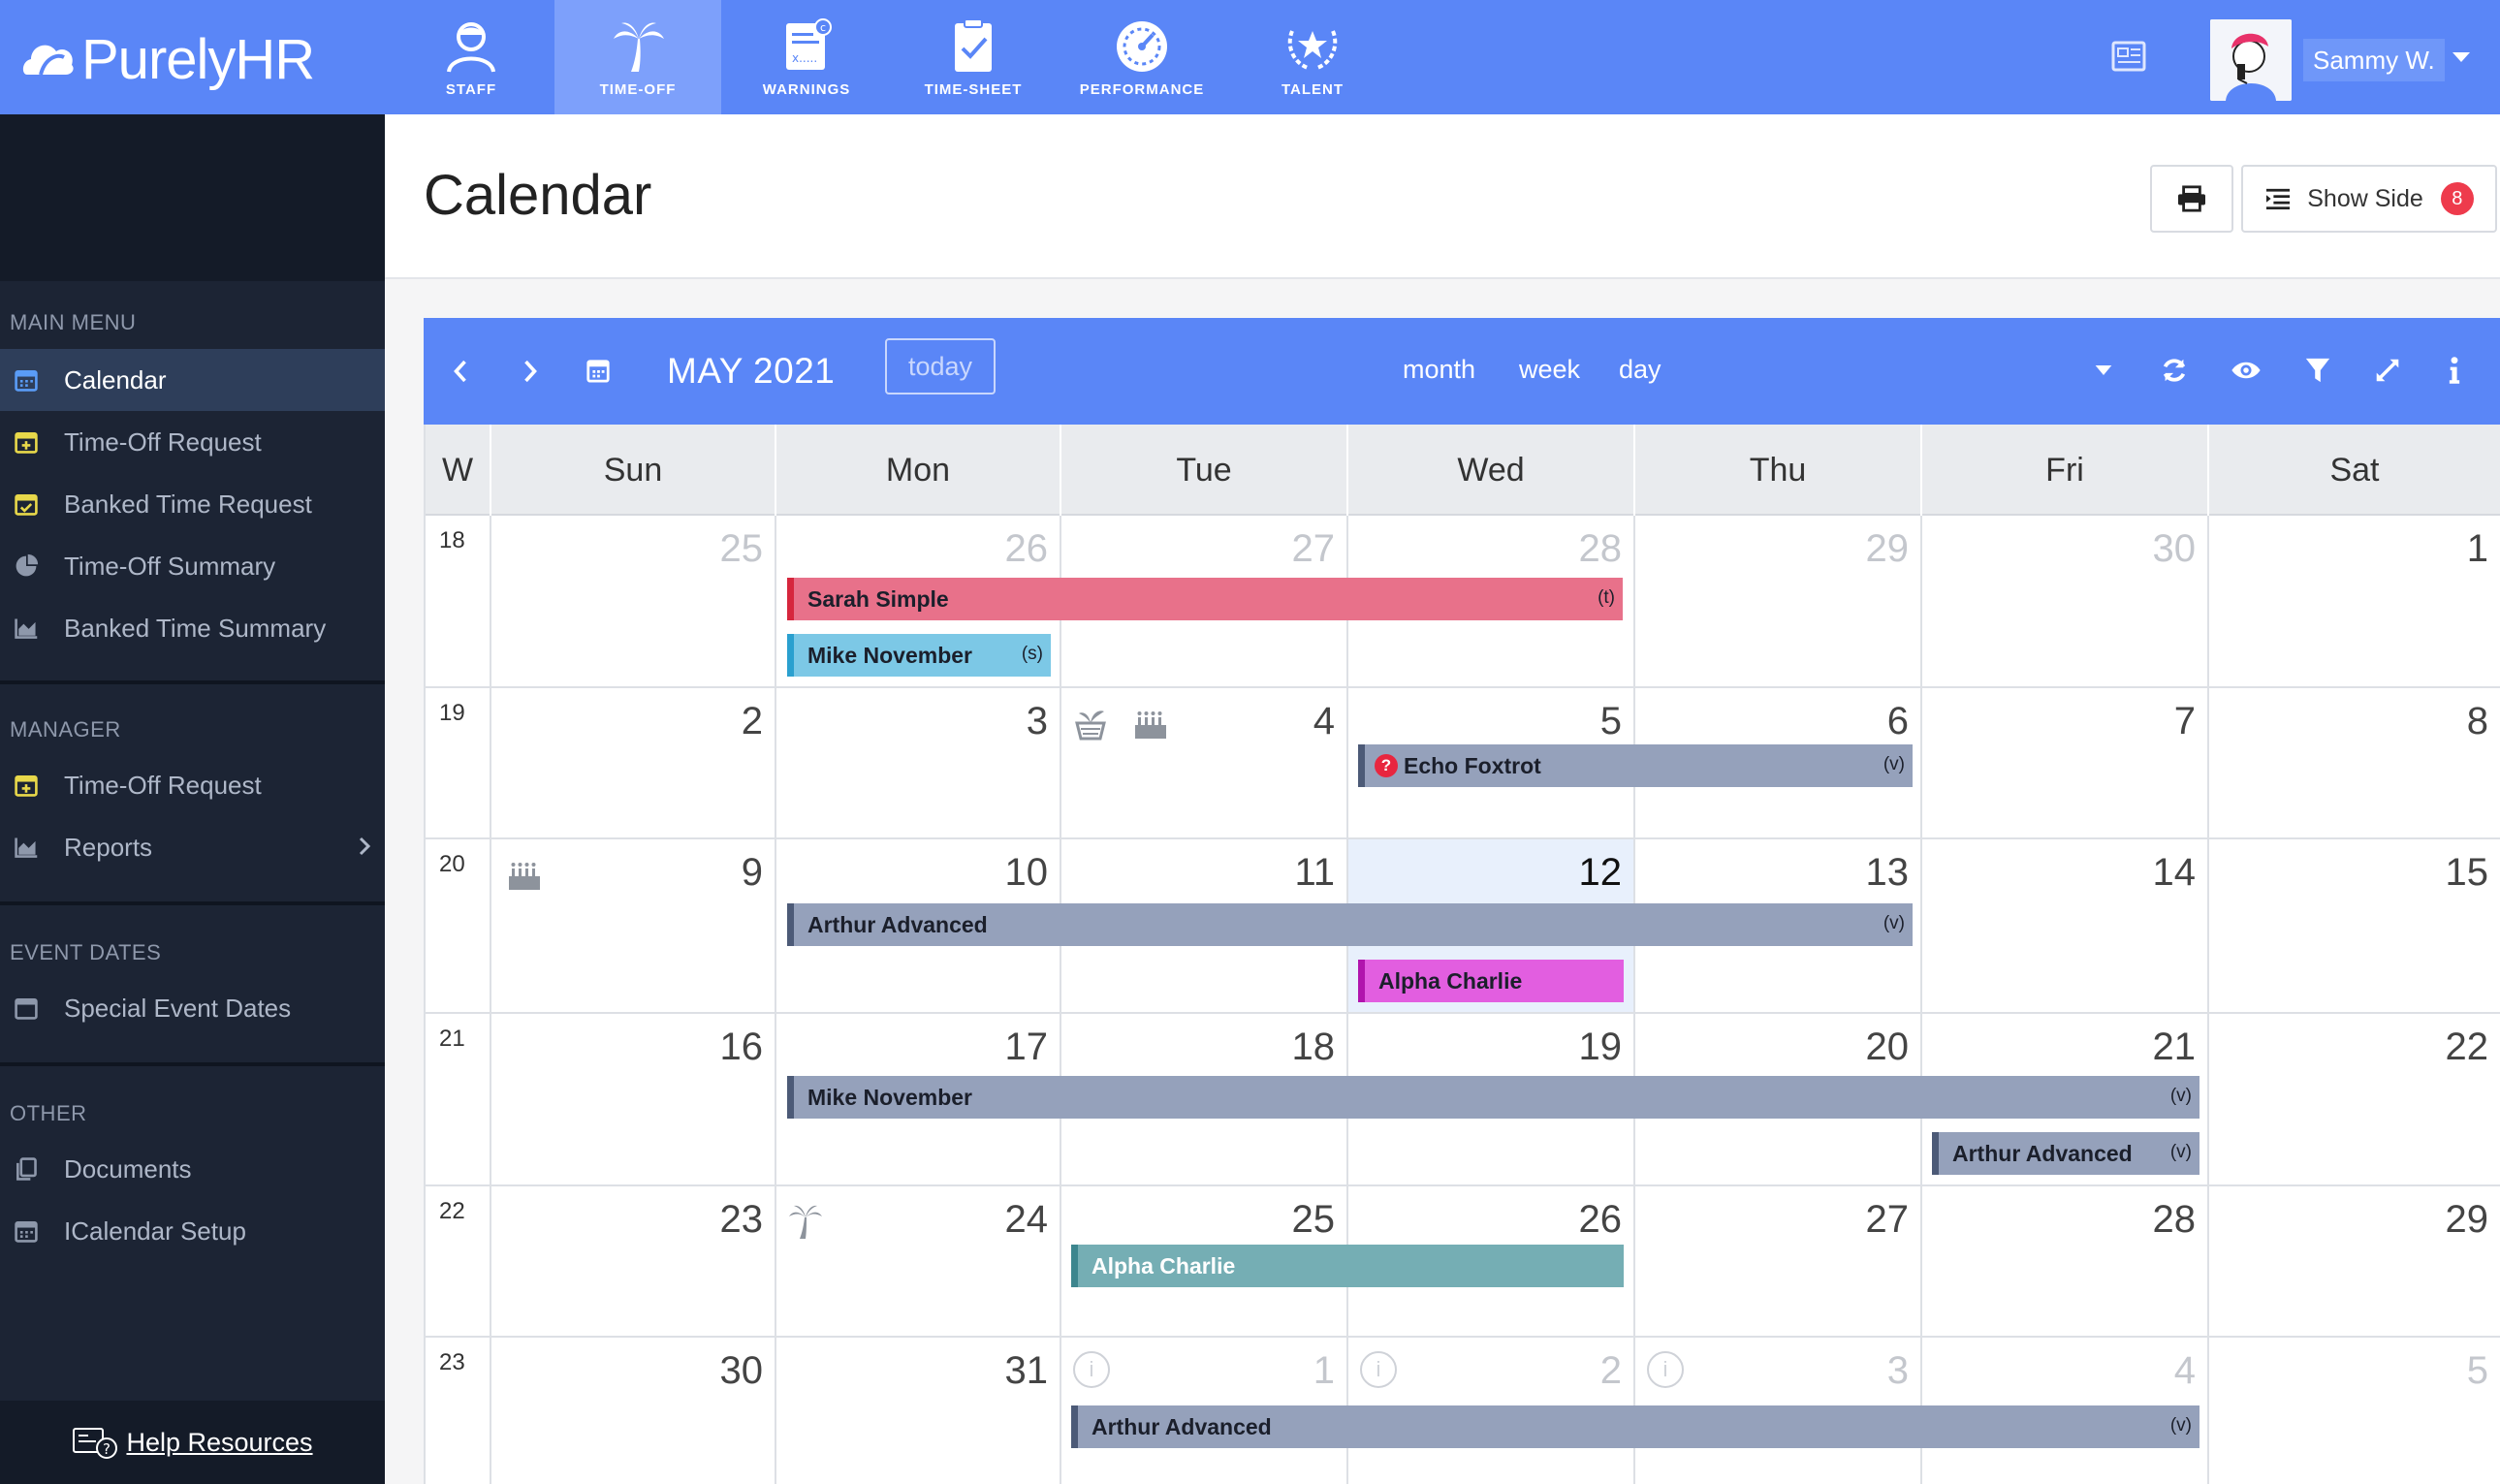  I want to click on day-cell: 4, so click(1204, 762).